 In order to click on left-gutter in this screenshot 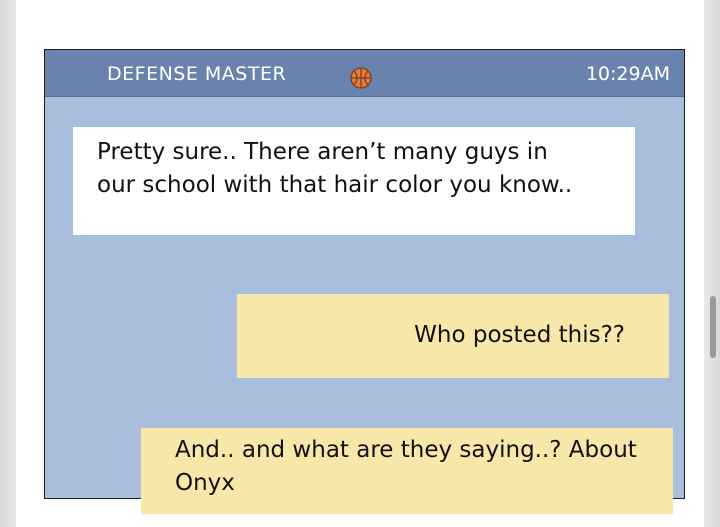, I will do `click(8, 263)`.